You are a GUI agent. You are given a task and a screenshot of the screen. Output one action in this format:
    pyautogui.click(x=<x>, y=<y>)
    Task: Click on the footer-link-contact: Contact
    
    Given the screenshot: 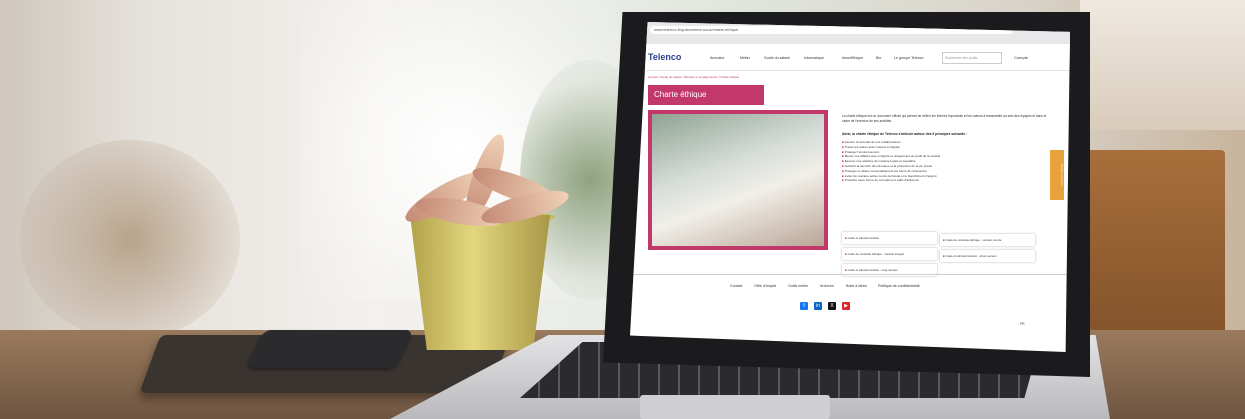 What is the action you would take?
    pyautogui.click(x=736, y=286)
    